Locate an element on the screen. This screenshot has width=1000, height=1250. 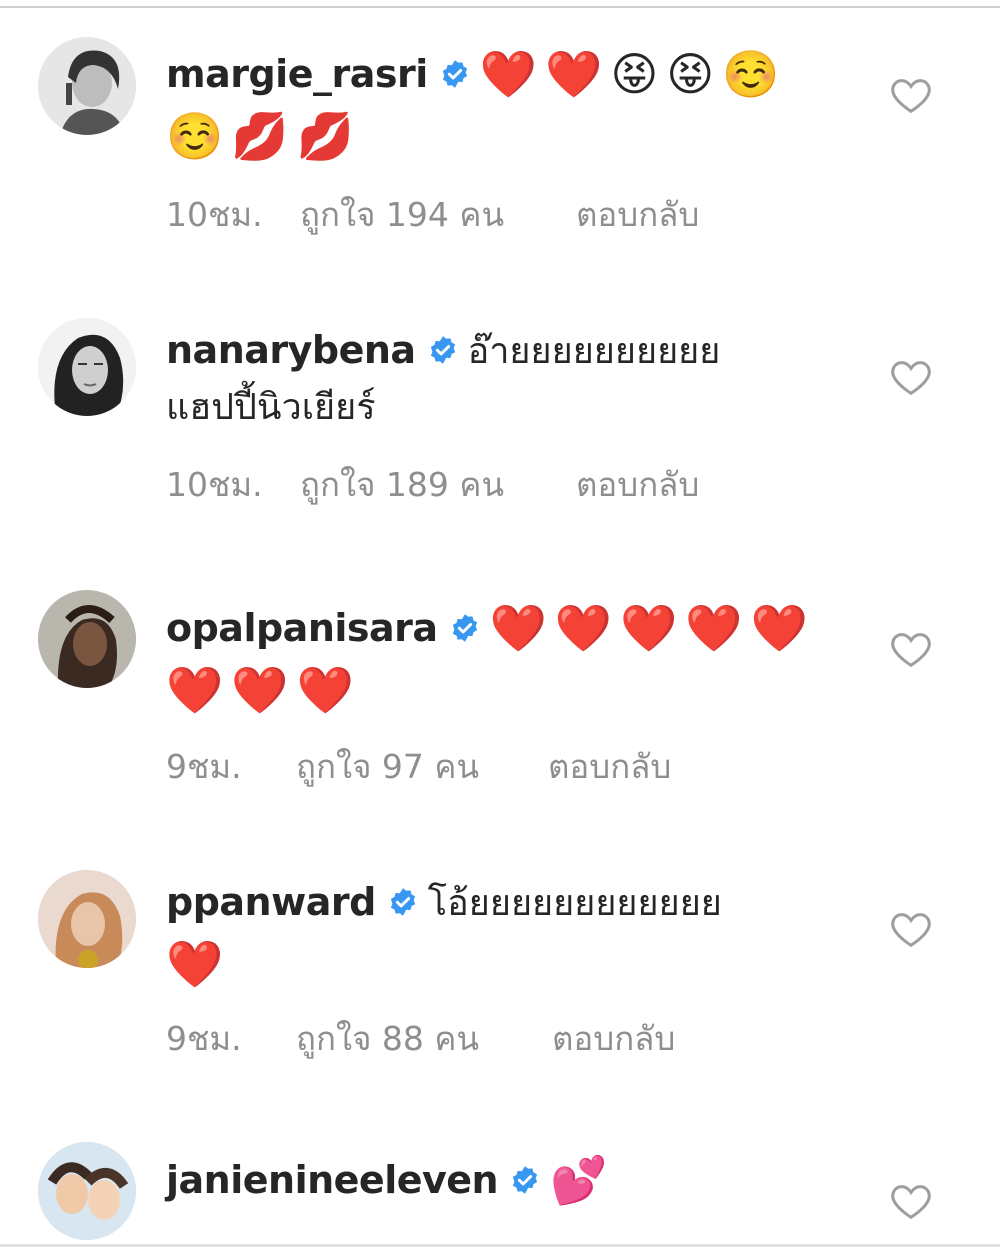
comment-line-2: ❤️ is located at coordinates (198, 964).